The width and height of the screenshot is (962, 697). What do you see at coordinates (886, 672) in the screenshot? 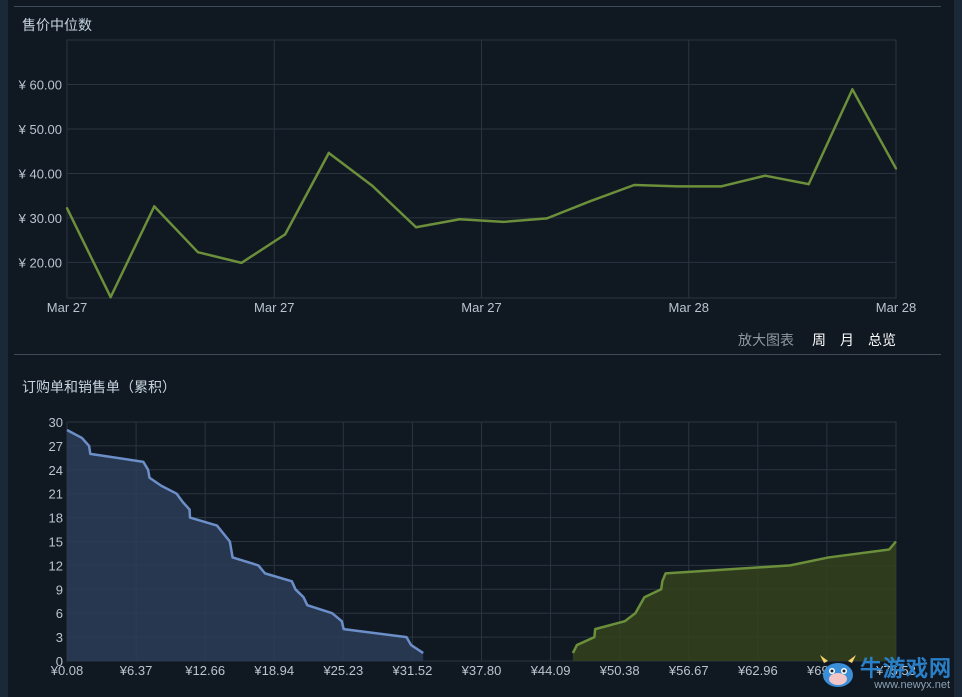
I see `watermark: 牛游戏网 www.newyx.net` at bounding box center [886, 672].